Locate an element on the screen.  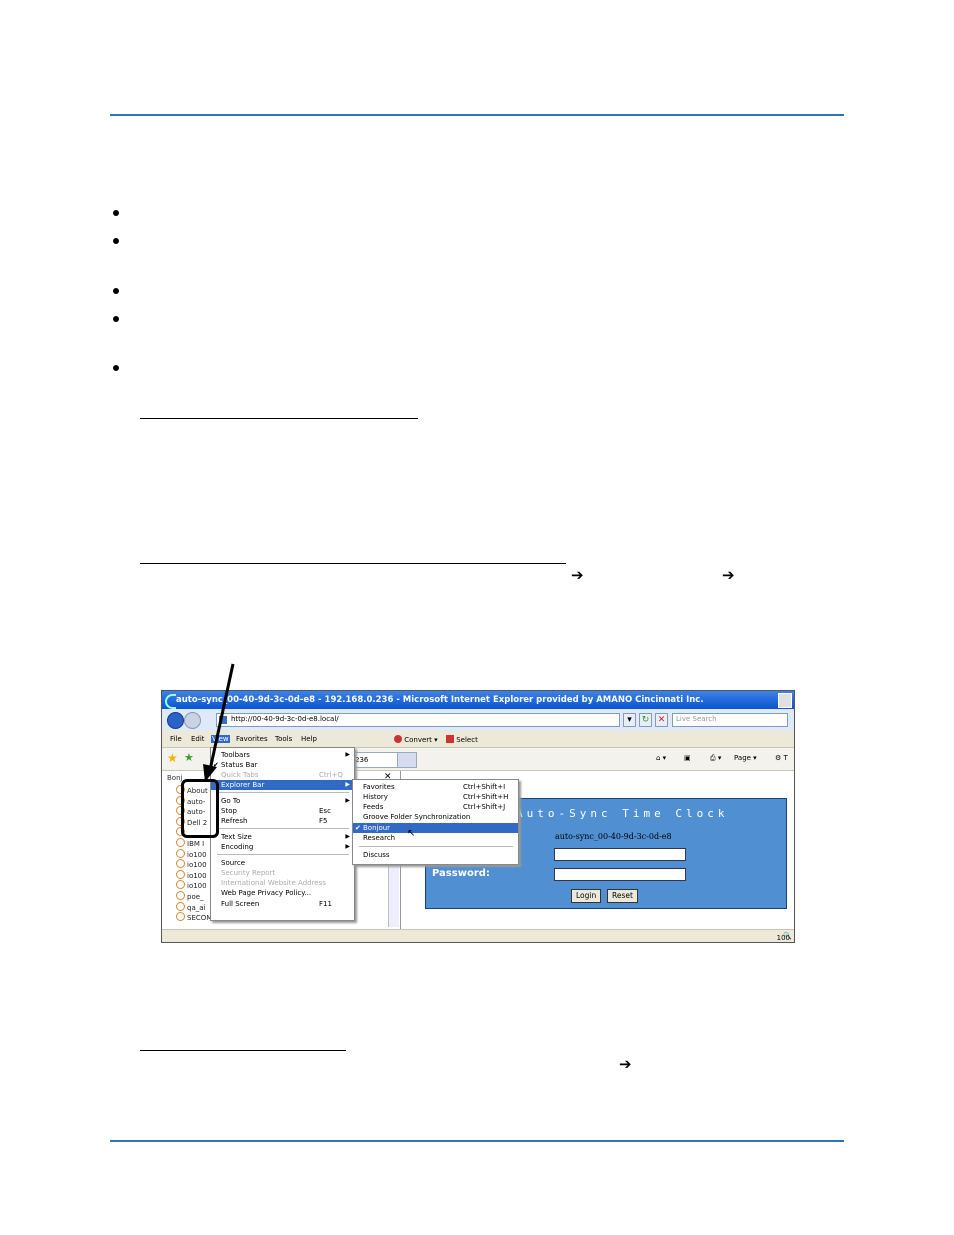
convert-button: Convert ▾ is located at coordinates (416, 739).